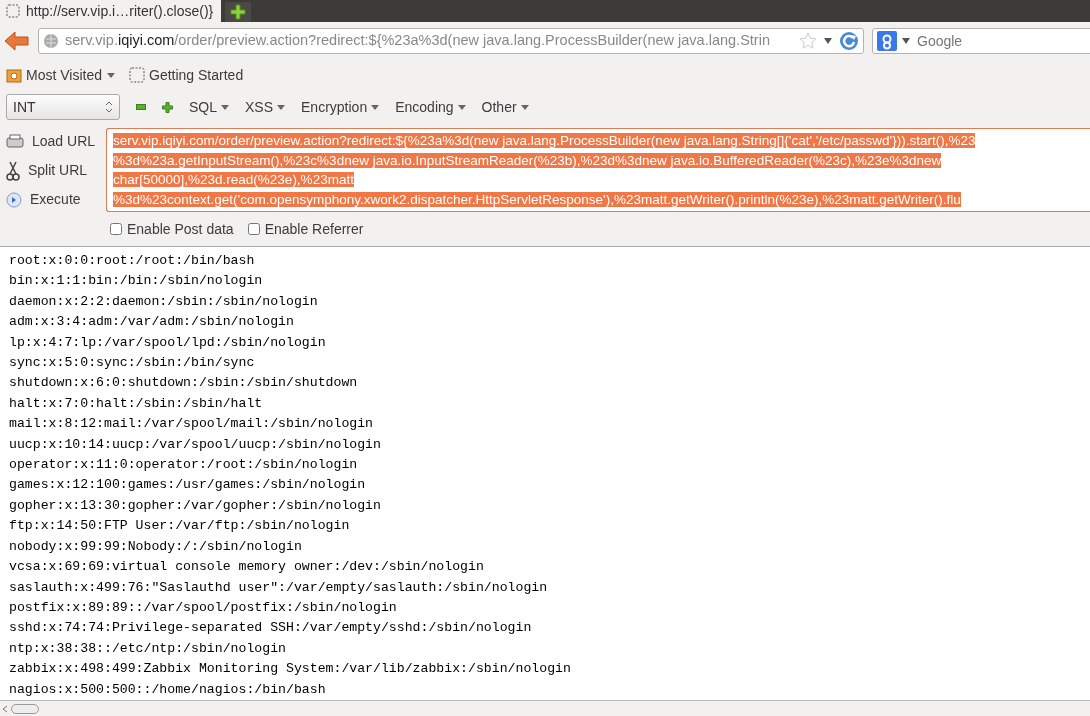 Image resolution: width=1090 pixels, height=716 pixels. I want to click on output-line: halt:x:7:0:halt:/sbin:/sbin/halt, so click(136, 403).